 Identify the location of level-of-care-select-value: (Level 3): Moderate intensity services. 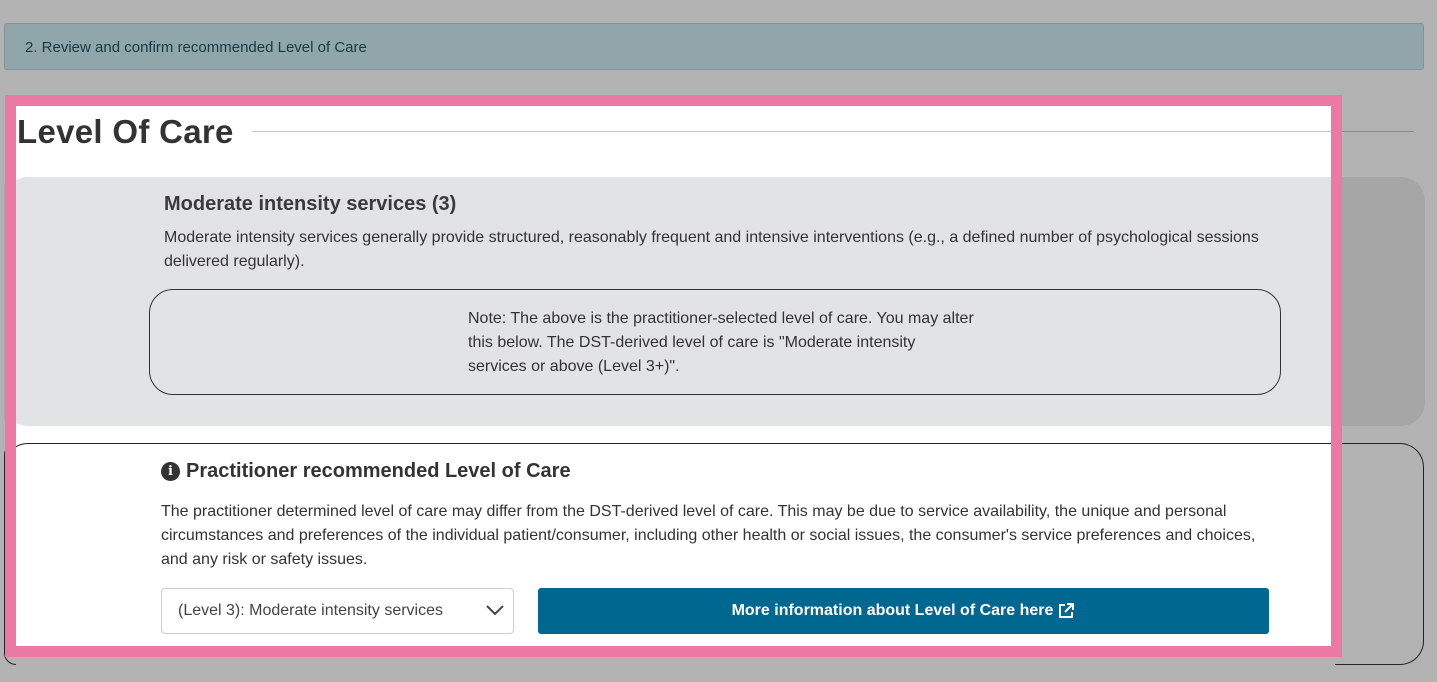
(310, 610).